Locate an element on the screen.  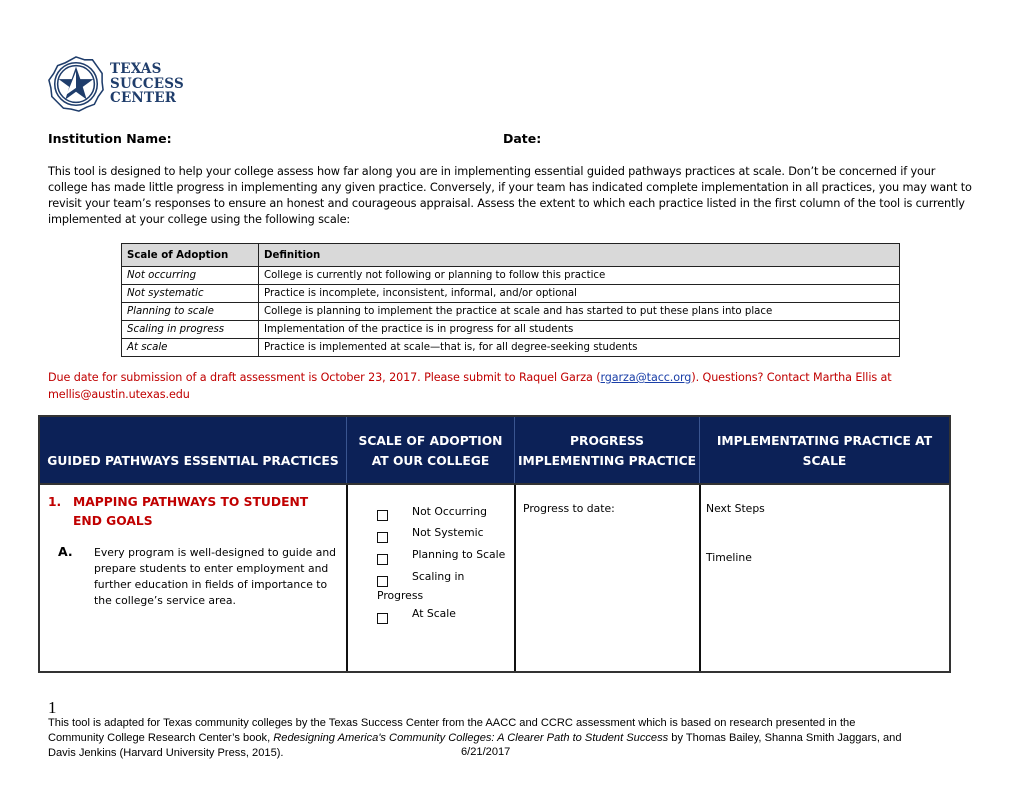
option-label: Planning to Scale is located at coordinates (459, 554).